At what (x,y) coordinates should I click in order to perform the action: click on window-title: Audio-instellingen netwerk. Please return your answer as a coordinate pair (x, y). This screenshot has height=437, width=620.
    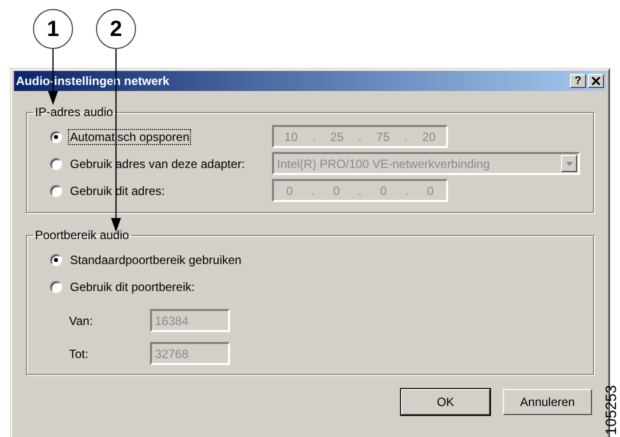
    Looking at the image, I should click on (93, 81).